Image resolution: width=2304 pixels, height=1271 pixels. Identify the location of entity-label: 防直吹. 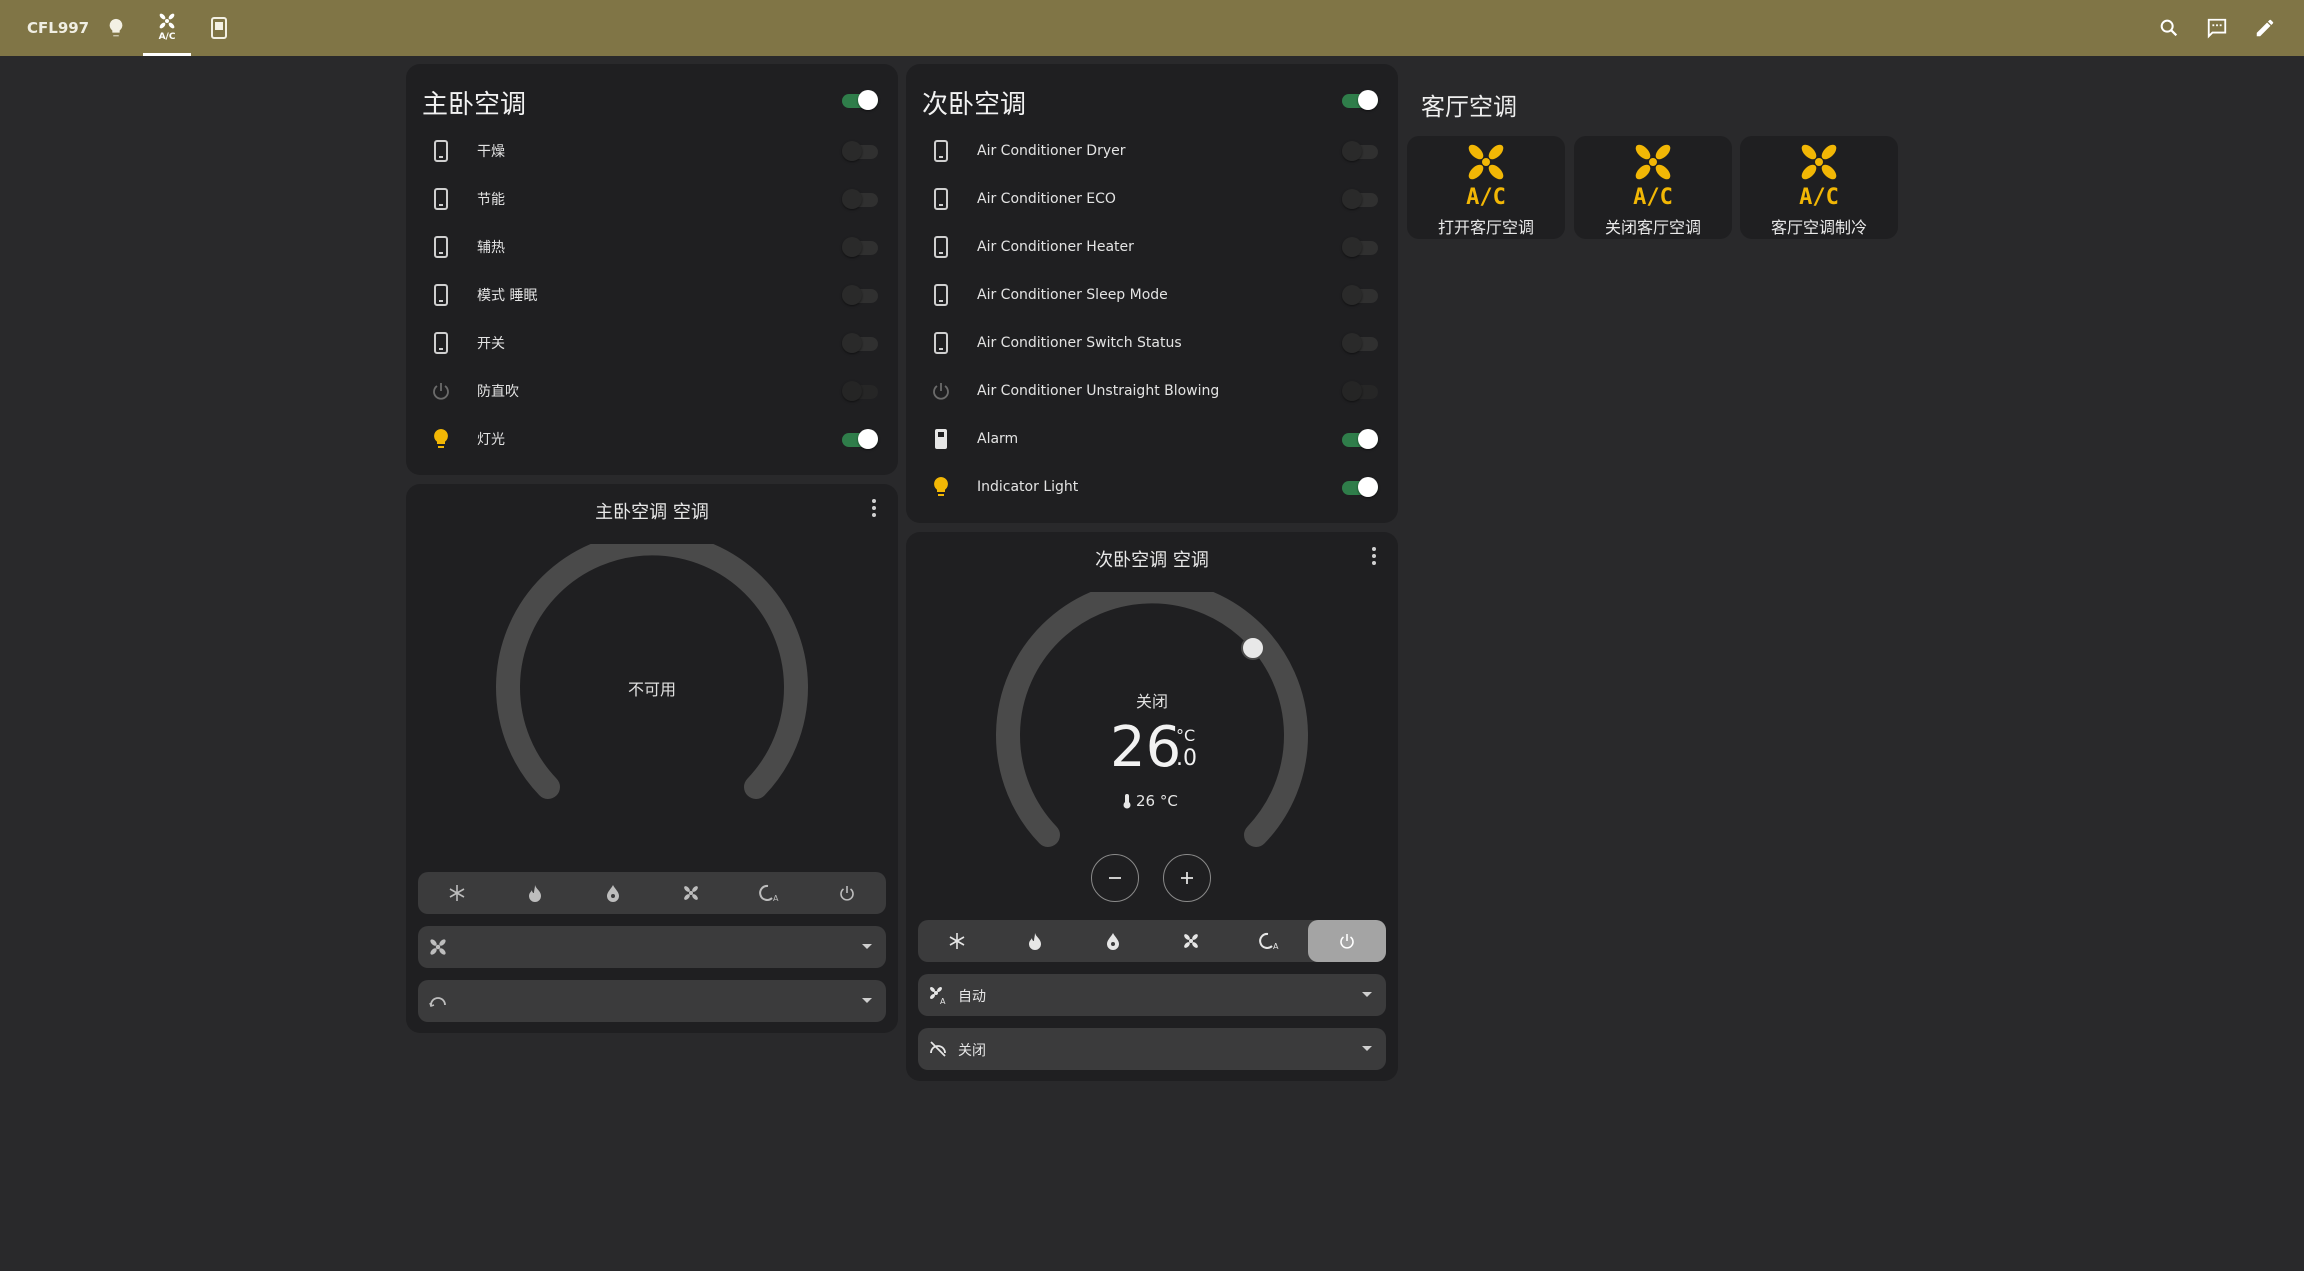
(498, 392).